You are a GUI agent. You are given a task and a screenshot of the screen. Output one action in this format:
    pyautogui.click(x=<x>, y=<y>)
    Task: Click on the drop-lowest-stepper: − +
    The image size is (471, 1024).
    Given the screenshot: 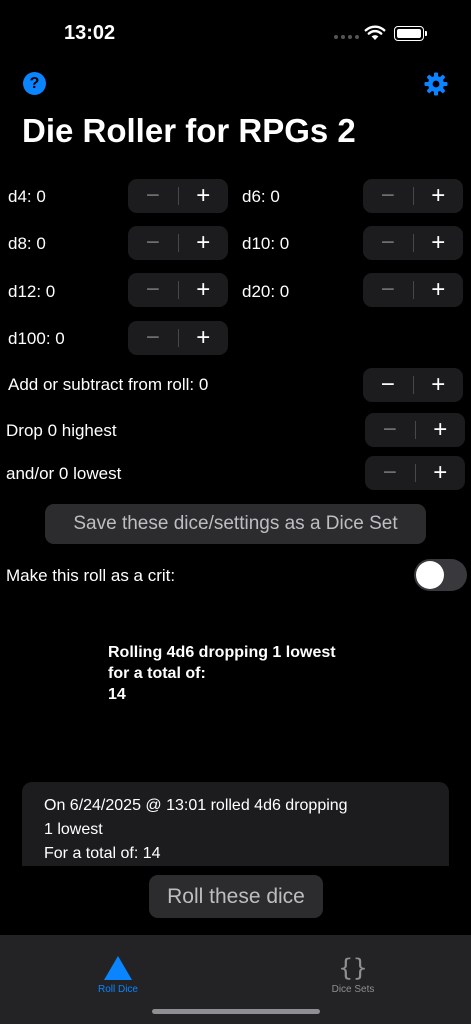 What is the action you would take?
    pyautogui.click(x=415, y=473)
    